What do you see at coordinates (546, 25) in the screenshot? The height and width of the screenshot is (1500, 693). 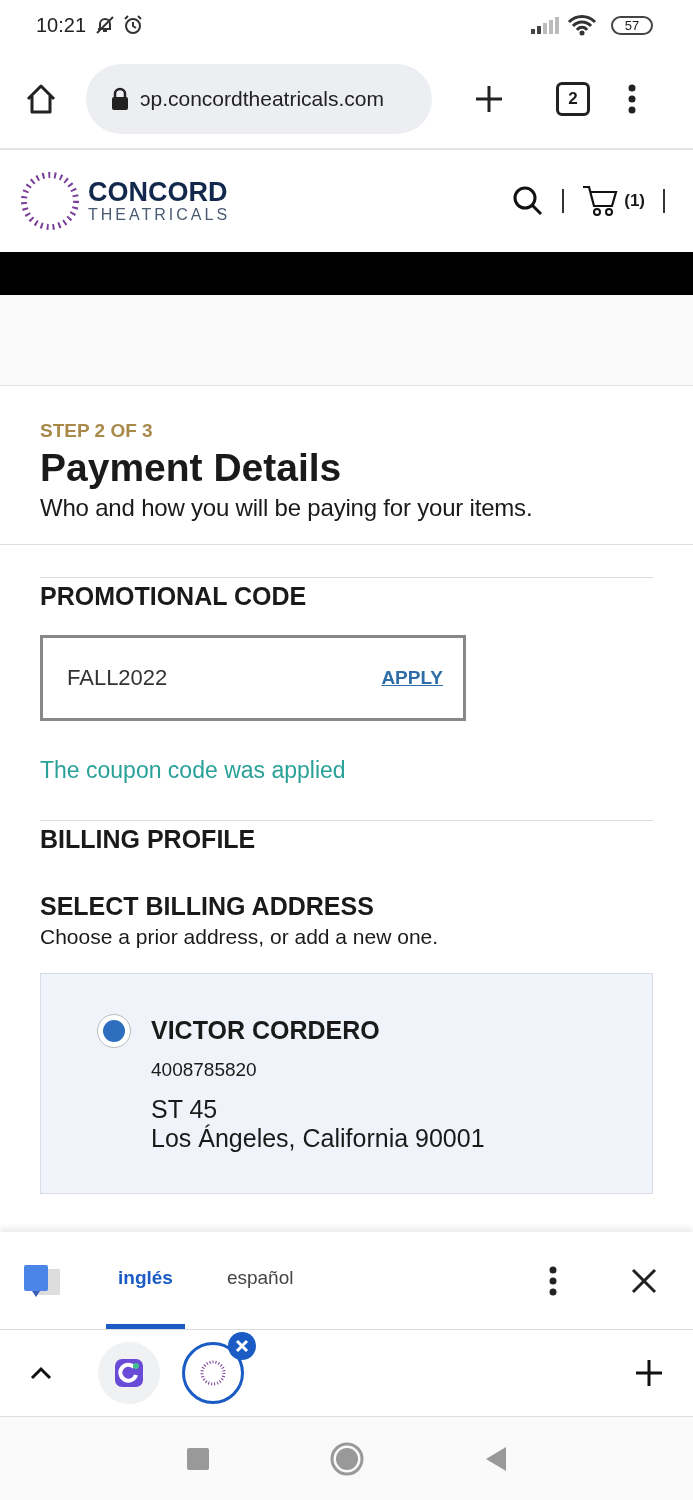 I see `signal-icon` at bounding box center [546, 25].